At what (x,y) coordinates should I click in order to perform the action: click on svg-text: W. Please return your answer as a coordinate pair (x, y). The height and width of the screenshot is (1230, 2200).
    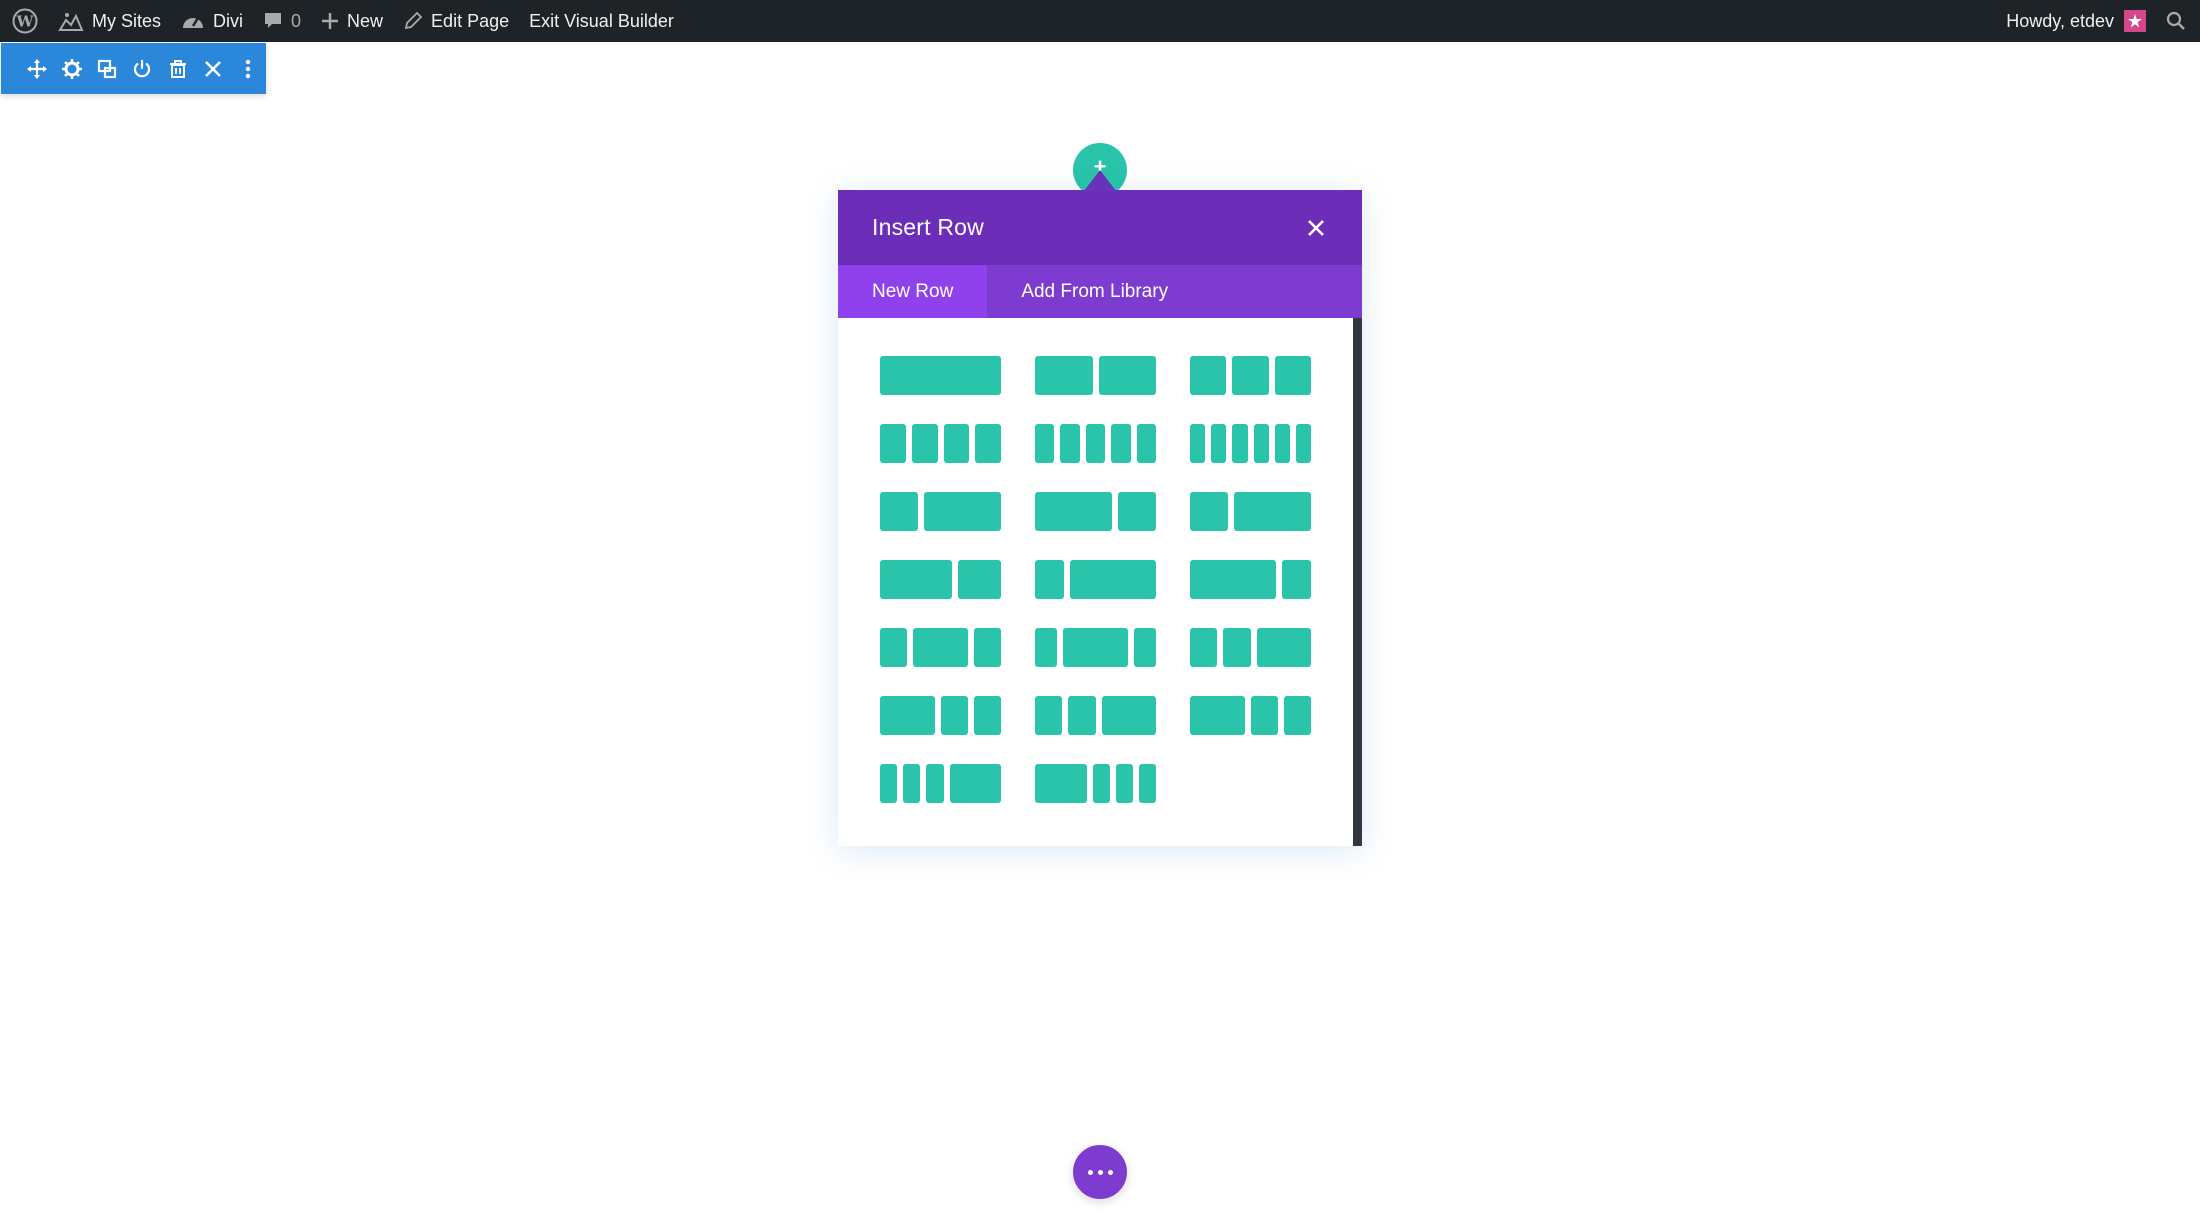
    Looking at the image, I should click on (25, 22).